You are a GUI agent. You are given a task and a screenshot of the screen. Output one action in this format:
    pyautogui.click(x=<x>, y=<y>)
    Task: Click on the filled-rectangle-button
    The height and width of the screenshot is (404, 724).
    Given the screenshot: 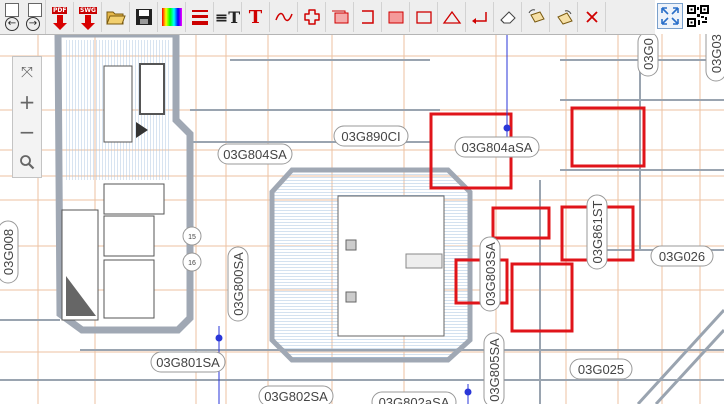 What is the action you would take?
    pyautogui.click(x=396, y=17)
    